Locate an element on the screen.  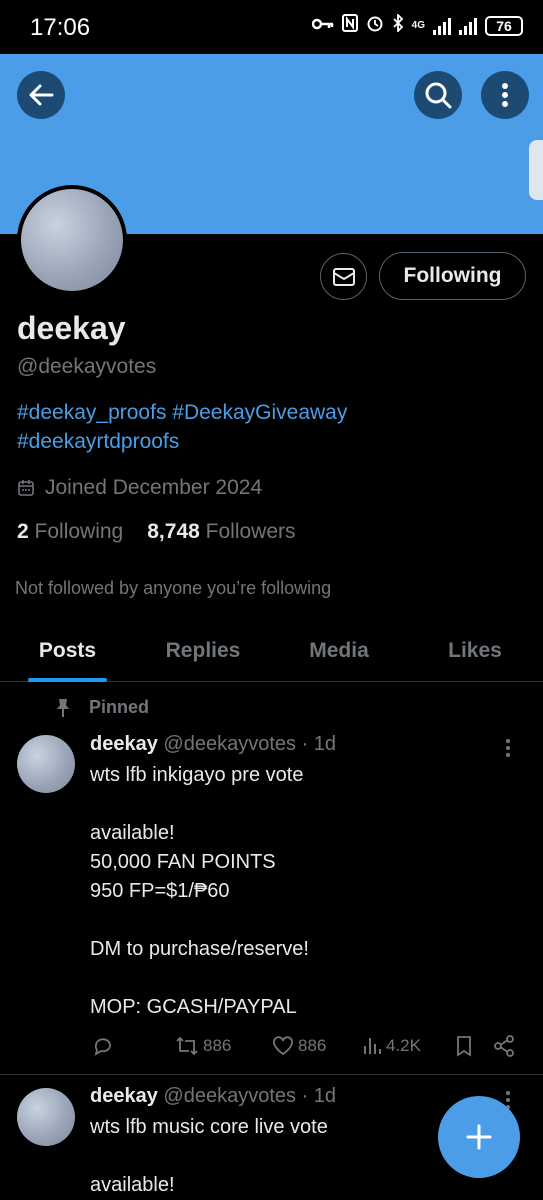
search-icon is located at coordinates (438, 95).